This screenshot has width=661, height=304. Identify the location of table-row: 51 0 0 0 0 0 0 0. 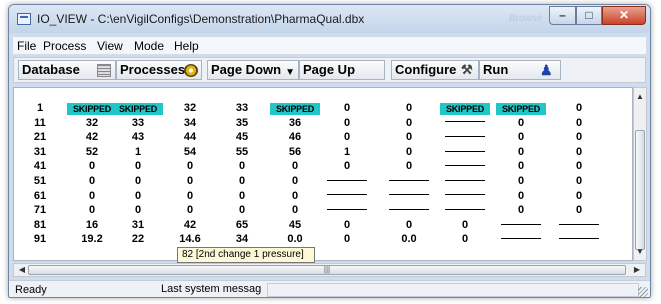
(323, 182).